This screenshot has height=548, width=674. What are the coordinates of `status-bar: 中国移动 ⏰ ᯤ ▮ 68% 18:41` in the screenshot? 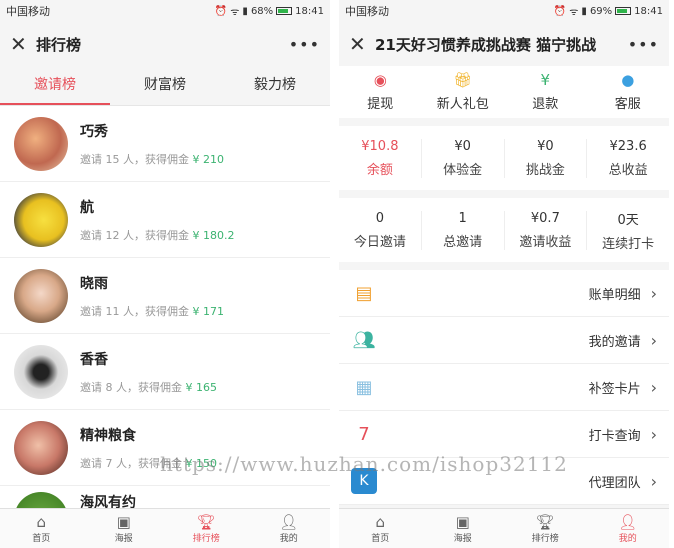 It's located at (165, 11).